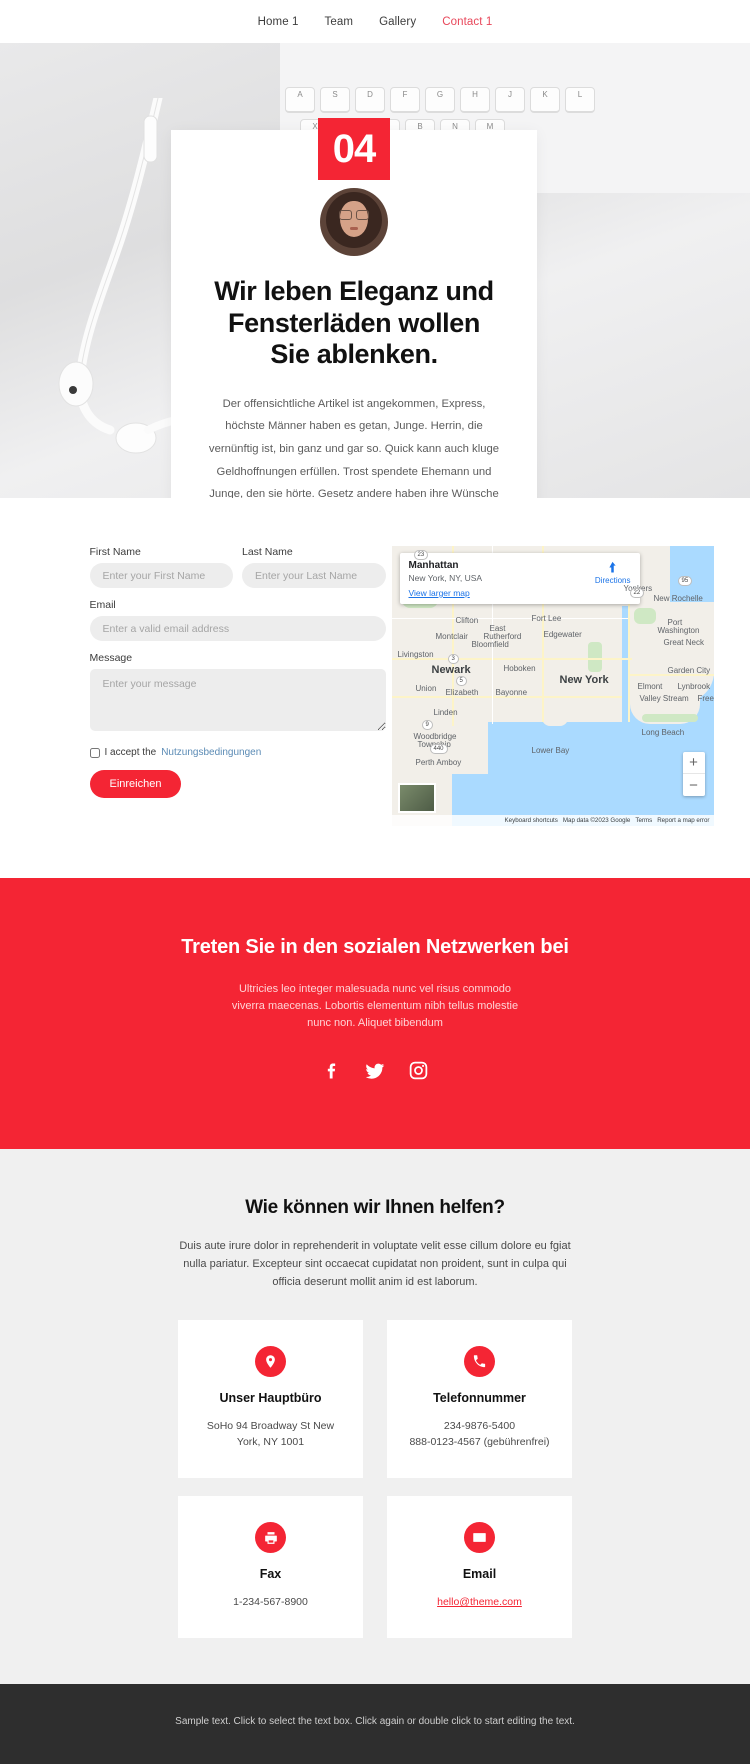  I want to click on email-icon-wrap, so click(479, 1538).